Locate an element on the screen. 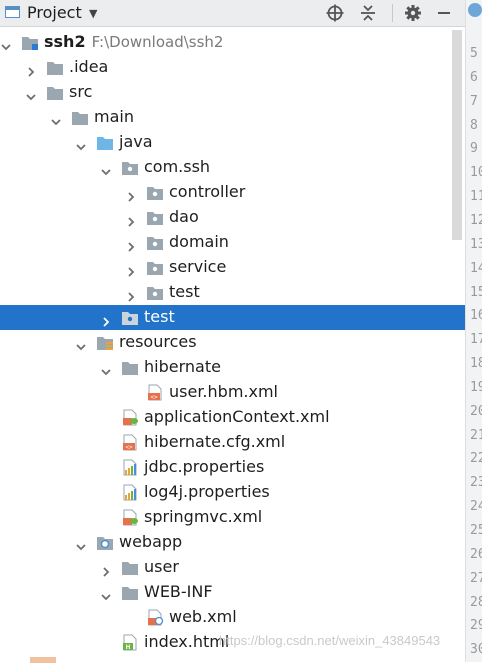  line-number: 13 is located at coordinates (476, 244).